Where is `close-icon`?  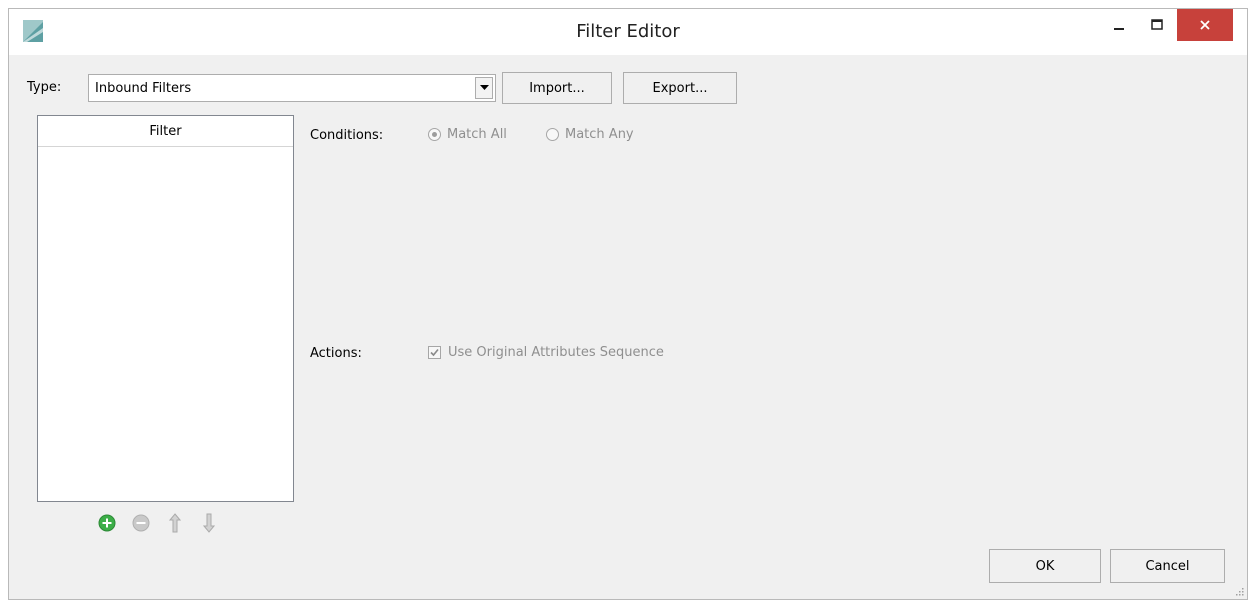
close-icon is located at coordinates (1205, 25).